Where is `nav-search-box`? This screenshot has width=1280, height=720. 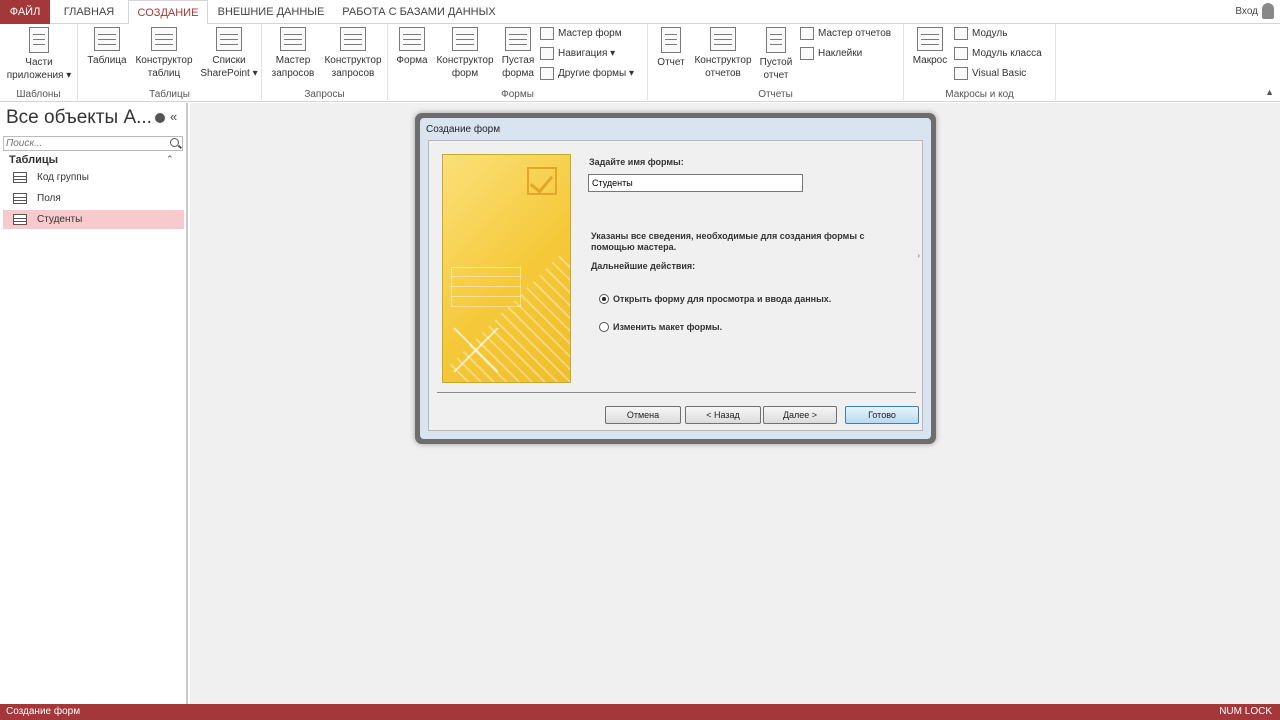 nav-search-box is located at coordinates (93, 143).